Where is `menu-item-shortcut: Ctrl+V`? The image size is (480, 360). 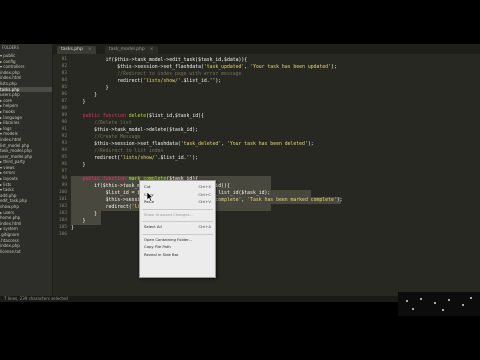 menu-item-shortcut: Ctrl+V is located at coordinates (204, 201).